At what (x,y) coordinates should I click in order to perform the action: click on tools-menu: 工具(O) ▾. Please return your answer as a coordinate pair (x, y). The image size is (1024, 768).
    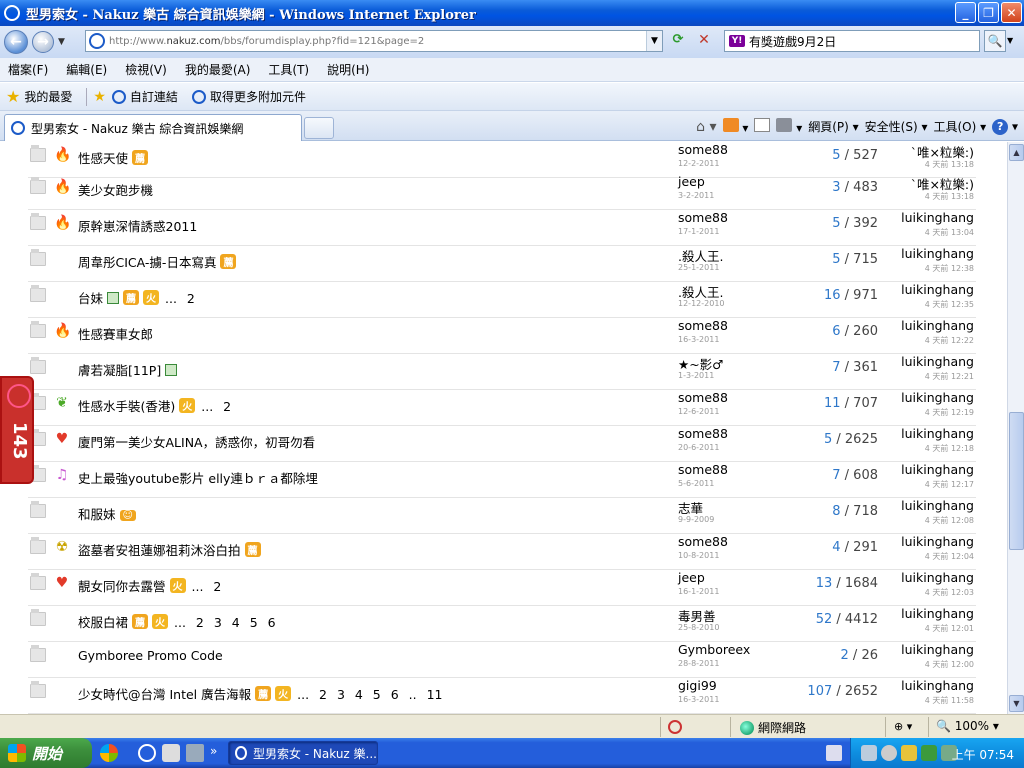
    Looking at the image, I should click on (960, 126).